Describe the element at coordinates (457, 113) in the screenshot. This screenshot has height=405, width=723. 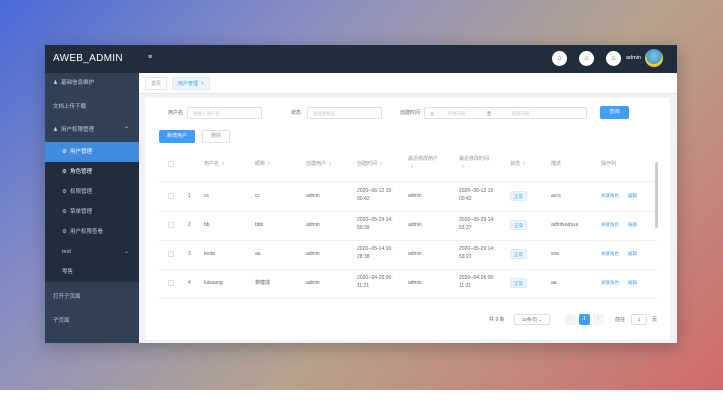
I see `start-date-input: 开始日期` at that location.